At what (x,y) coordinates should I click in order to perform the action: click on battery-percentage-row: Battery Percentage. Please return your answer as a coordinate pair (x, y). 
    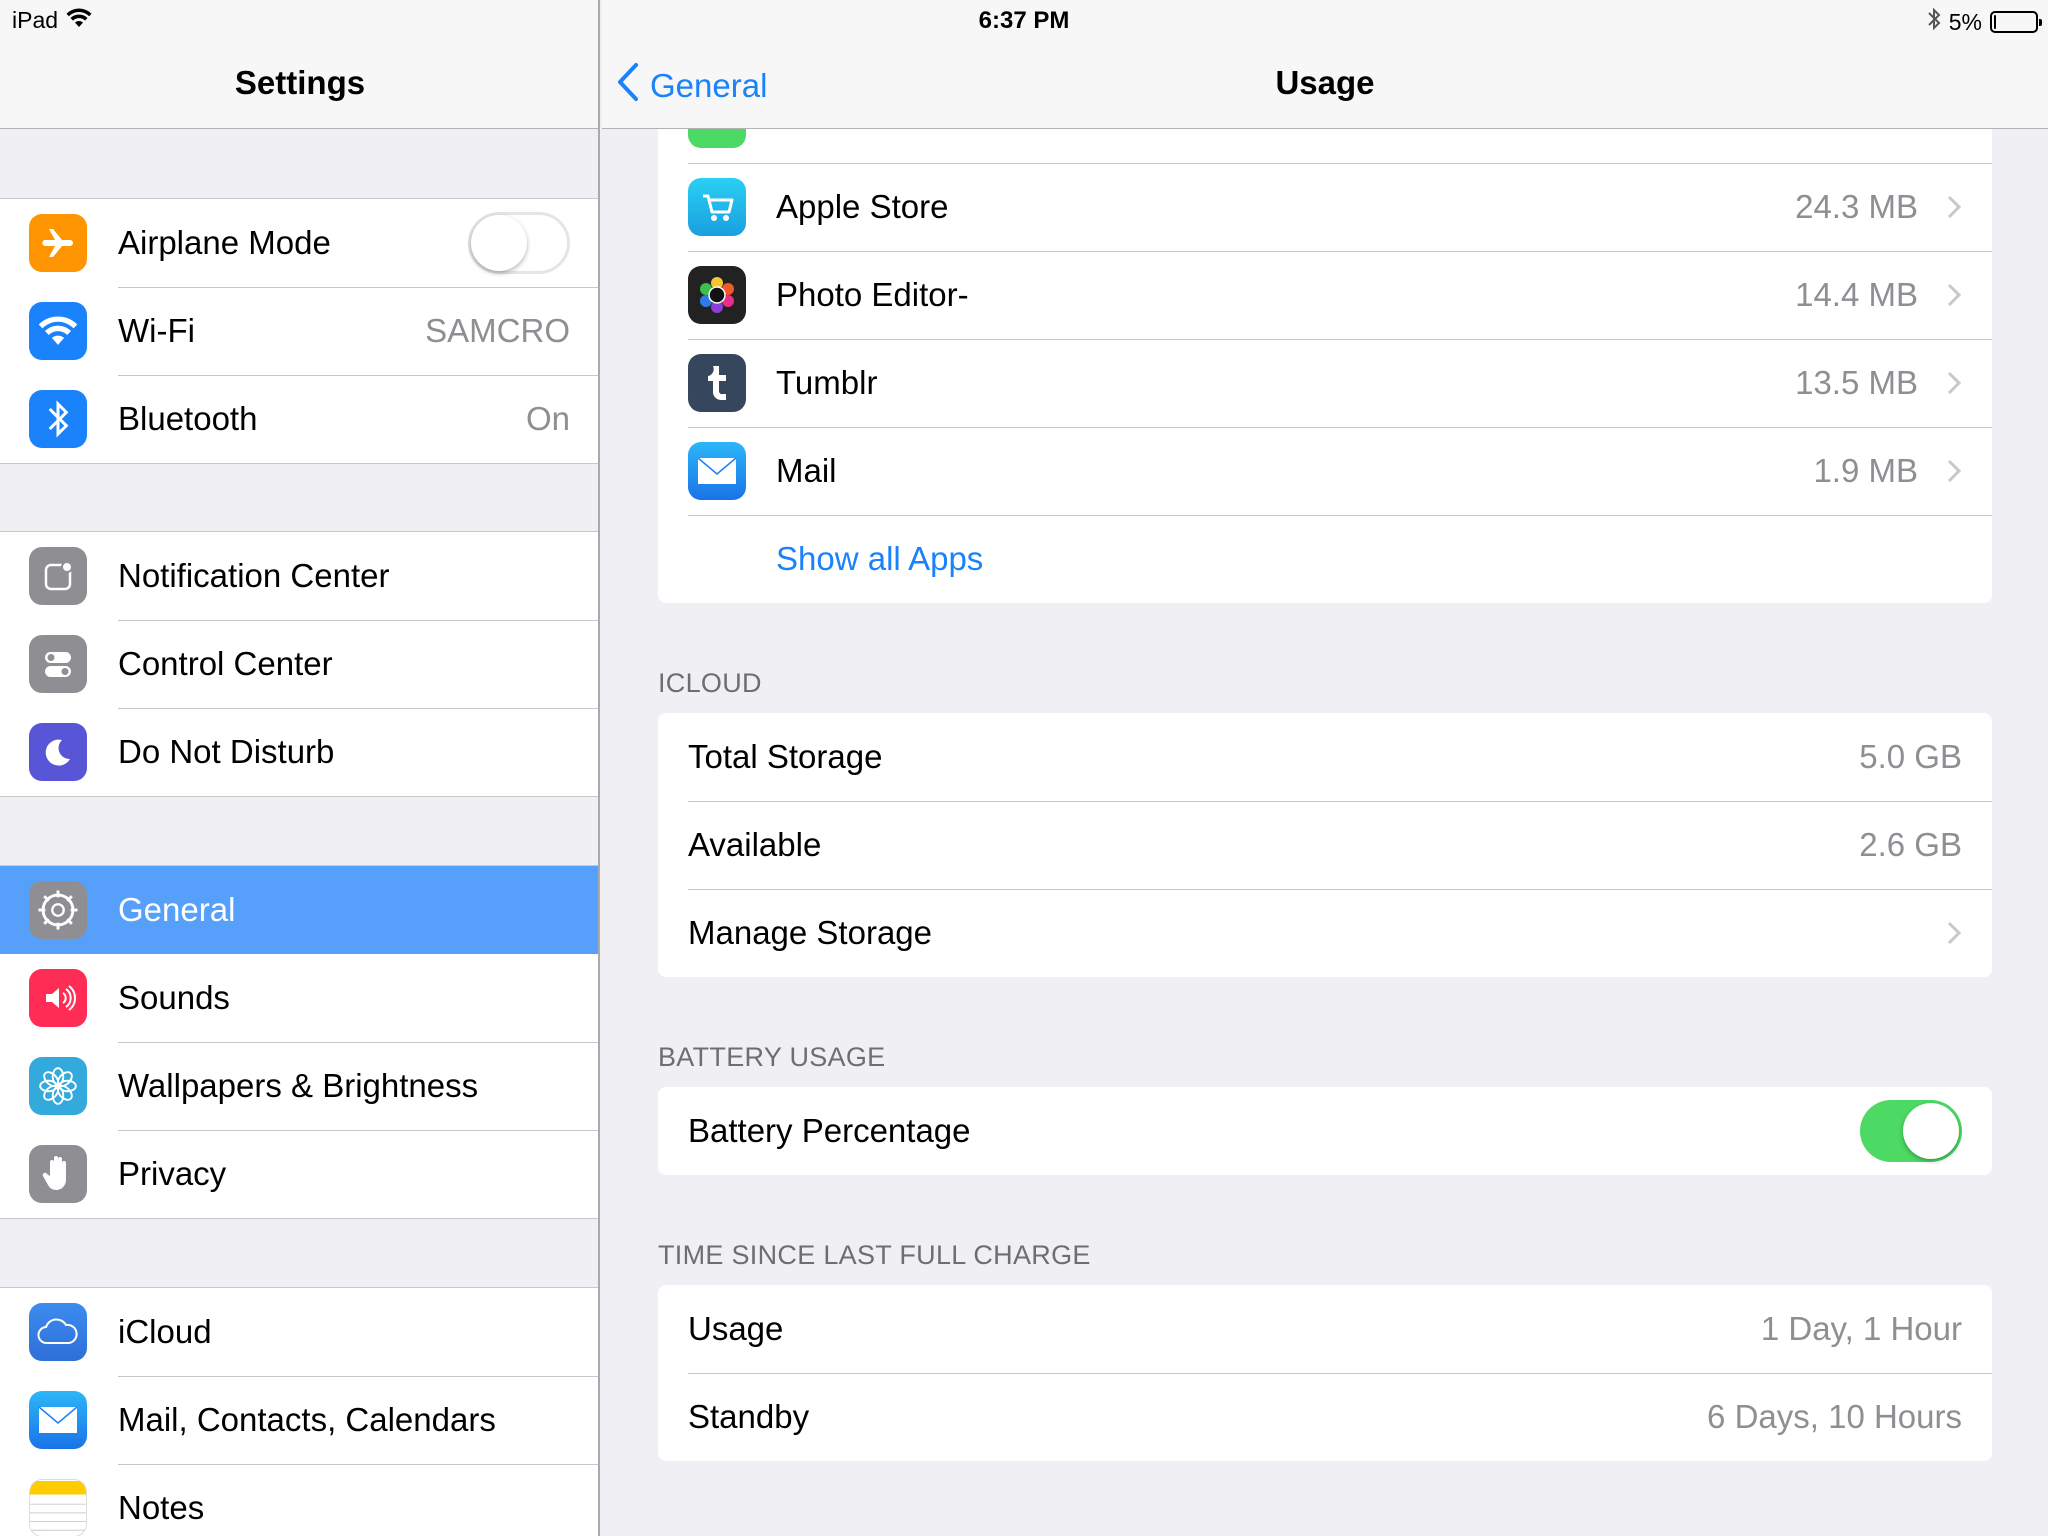
    Looking at the image, I should click on (1325, 1131).